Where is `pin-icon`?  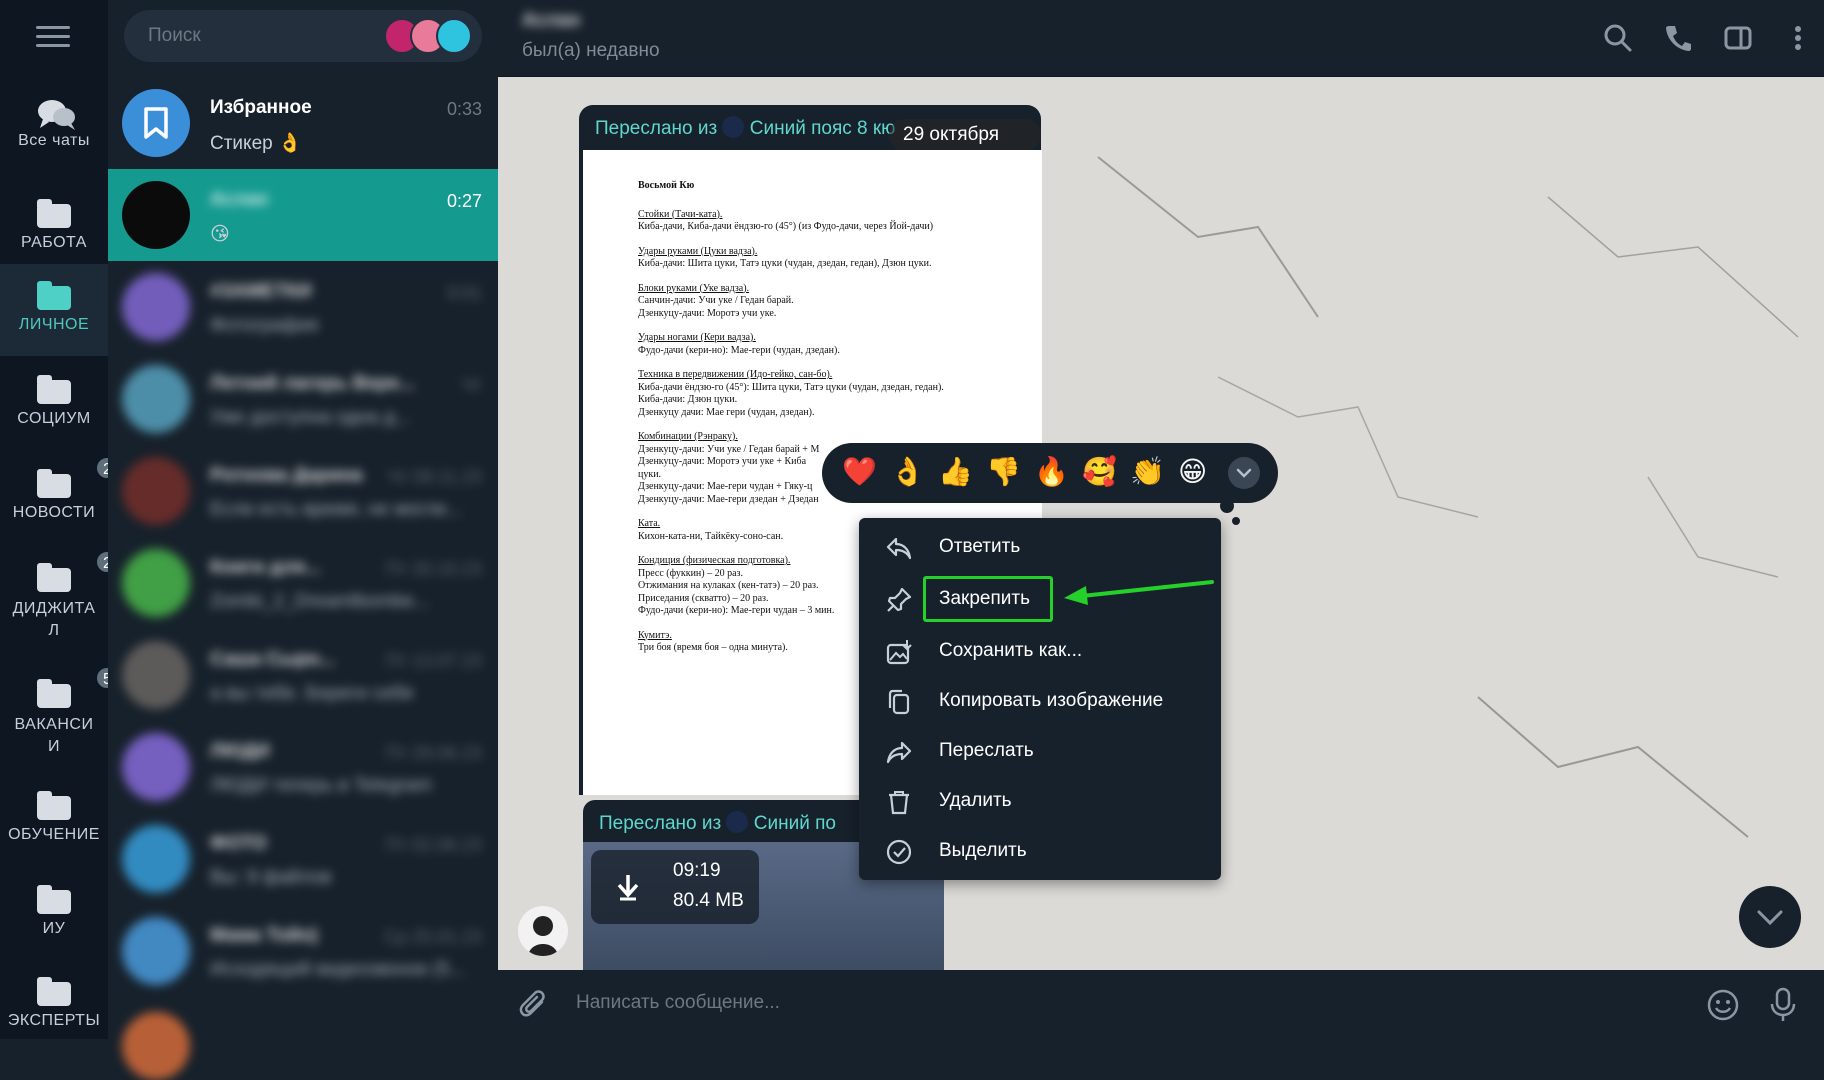 pin-icon is located at coordinates (899, 599).